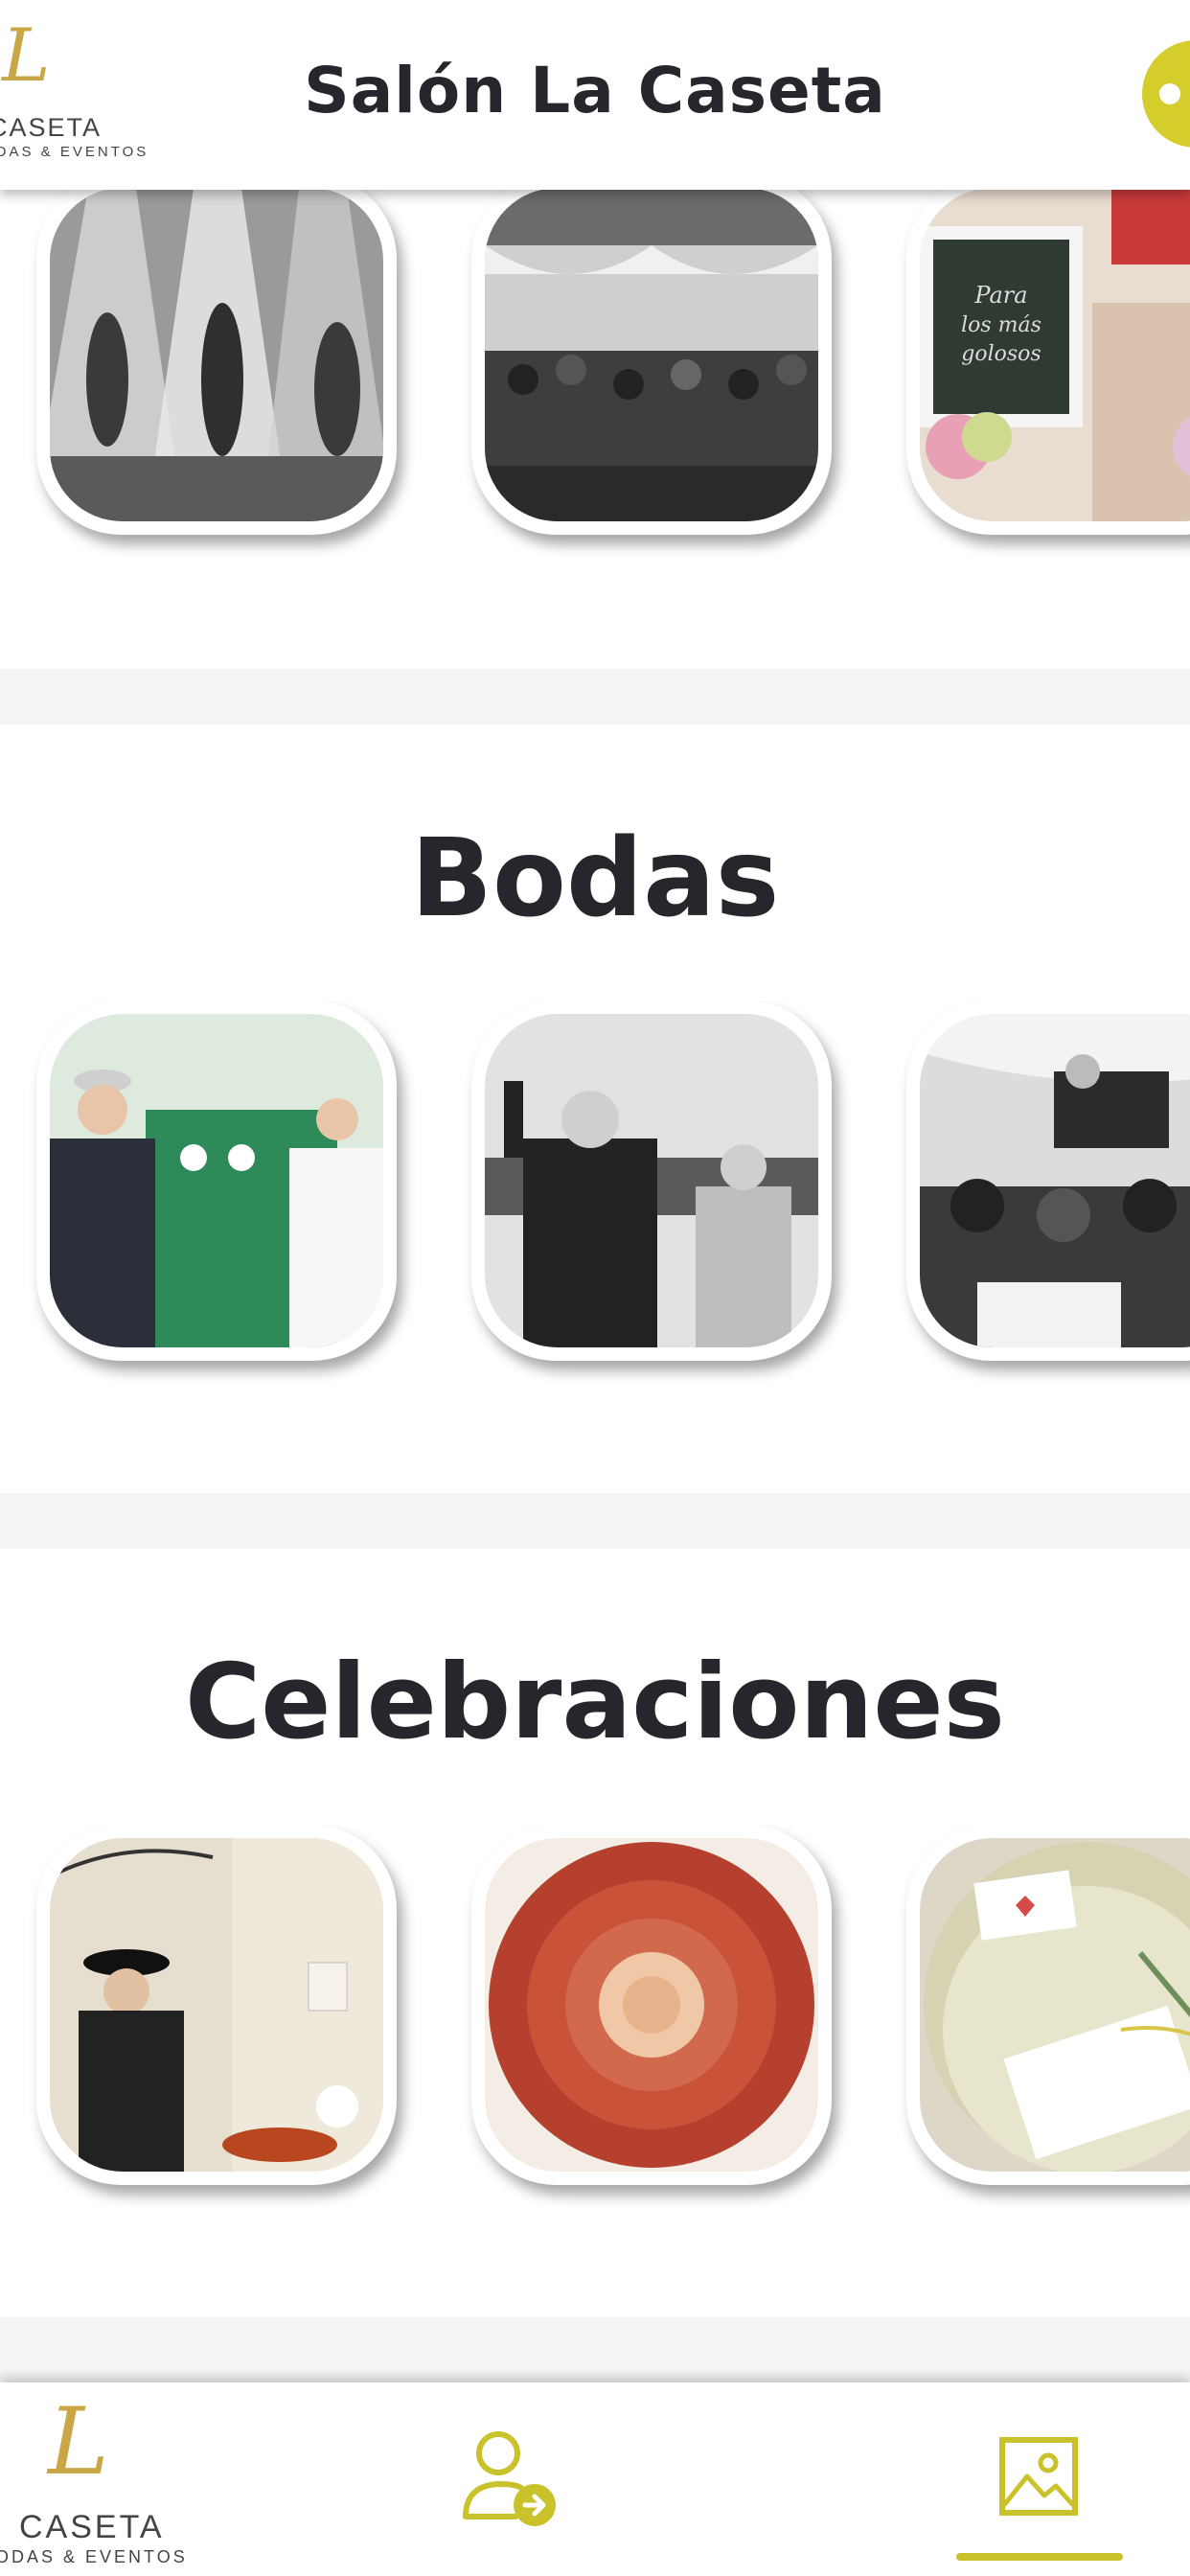 This screenshot has width=1190, height=2576. Describe the element at coordinates (1055, 1180) in the screenshot. I see `groom-tossed-photo` at that location.